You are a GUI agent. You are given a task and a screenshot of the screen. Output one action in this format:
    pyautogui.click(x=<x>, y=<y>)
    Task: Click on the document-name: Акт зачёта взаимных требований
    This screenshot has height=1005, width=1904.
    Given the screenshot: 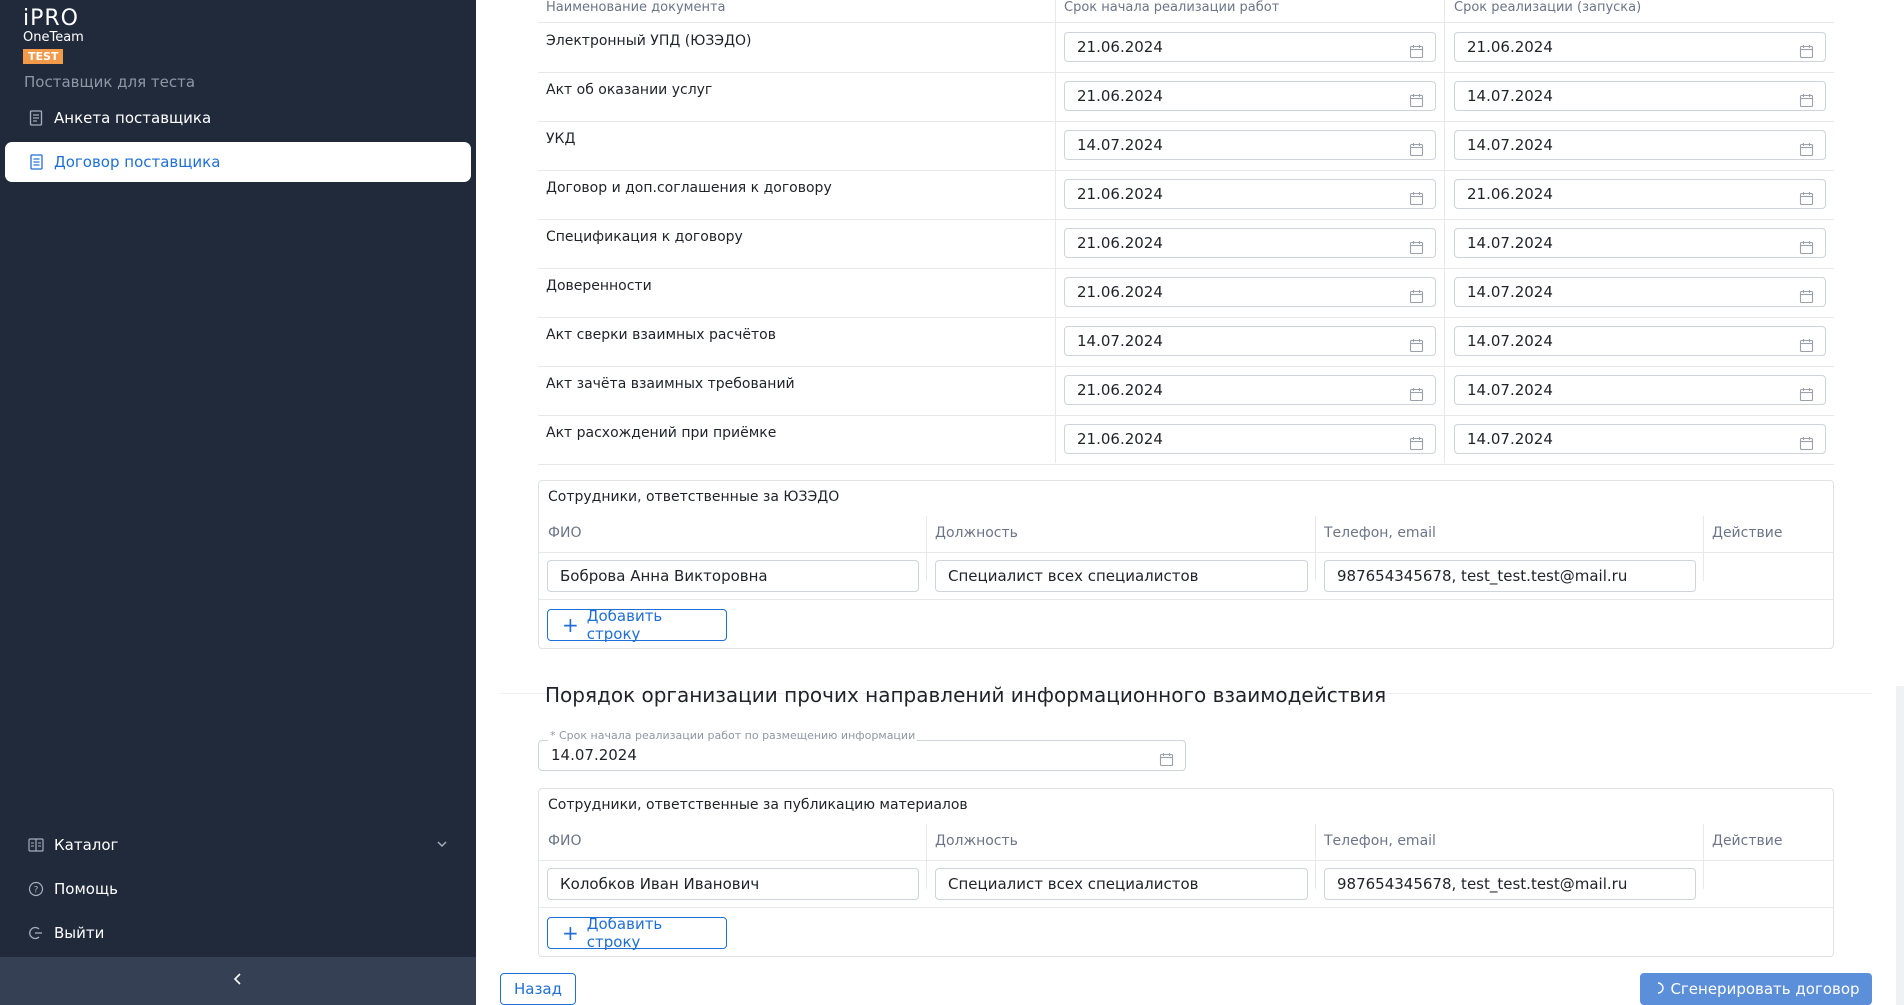 What is the action you would take?
    pyautogui.click(x=670, y=384)
    